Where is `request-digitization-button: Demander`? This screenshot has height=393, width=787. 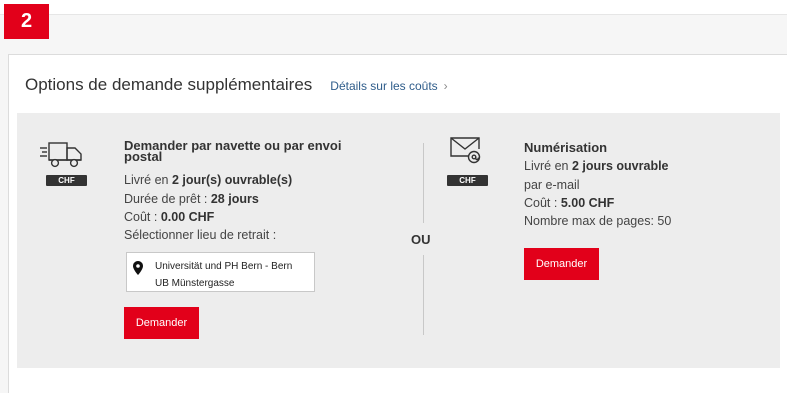
request-digitization-button: Demander is located at coordinates (561, 264).